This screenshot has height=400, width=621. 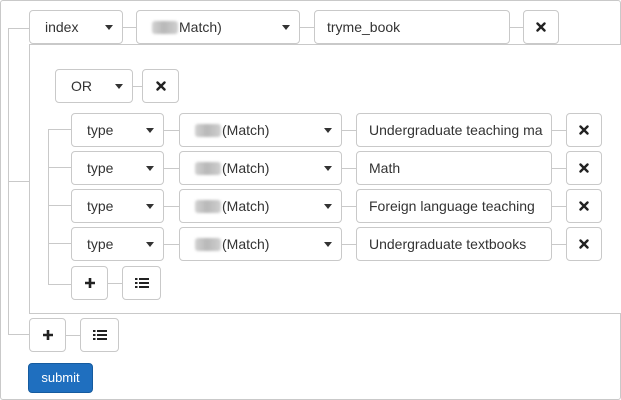 I want to click on remove-root-condition-button, so click(x=541, y=27).